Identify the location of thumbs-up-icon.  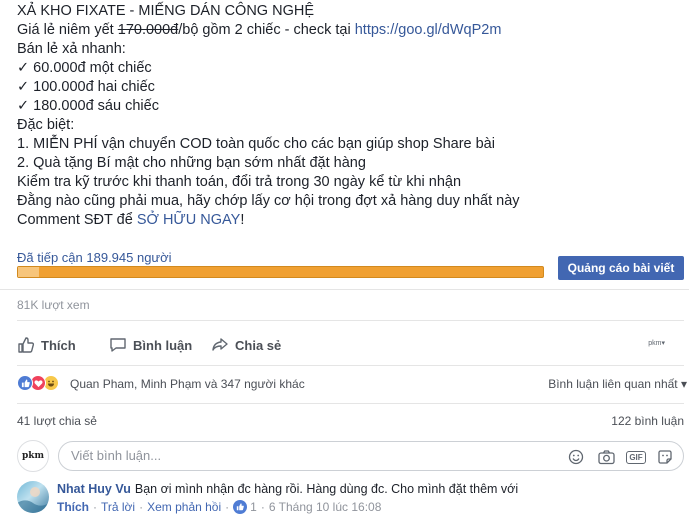
(26, 345).